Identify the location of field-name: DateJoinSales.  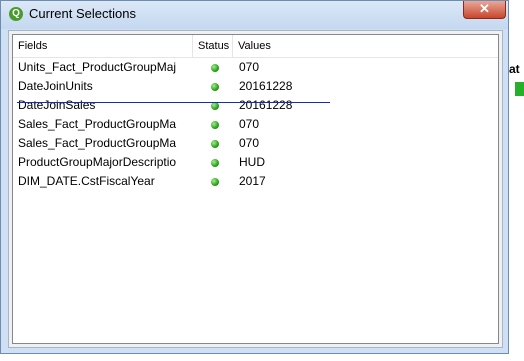
(57, 105).